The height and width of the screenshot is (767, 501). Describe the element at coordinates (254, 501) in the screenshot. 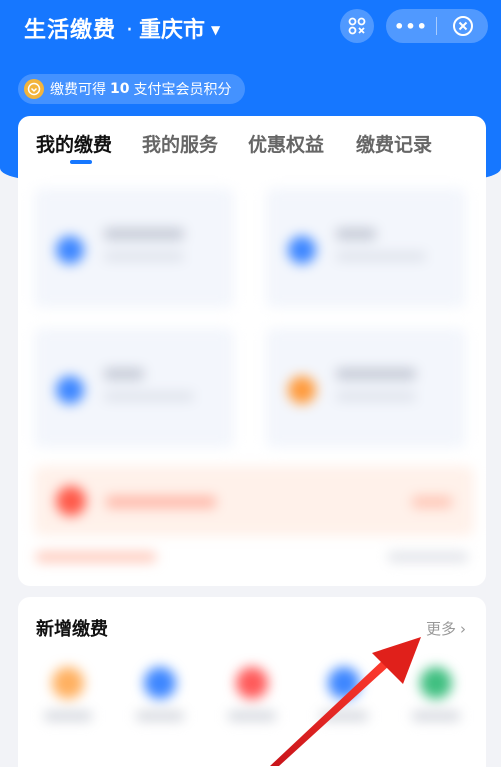

I see `promo-banner` at that location.